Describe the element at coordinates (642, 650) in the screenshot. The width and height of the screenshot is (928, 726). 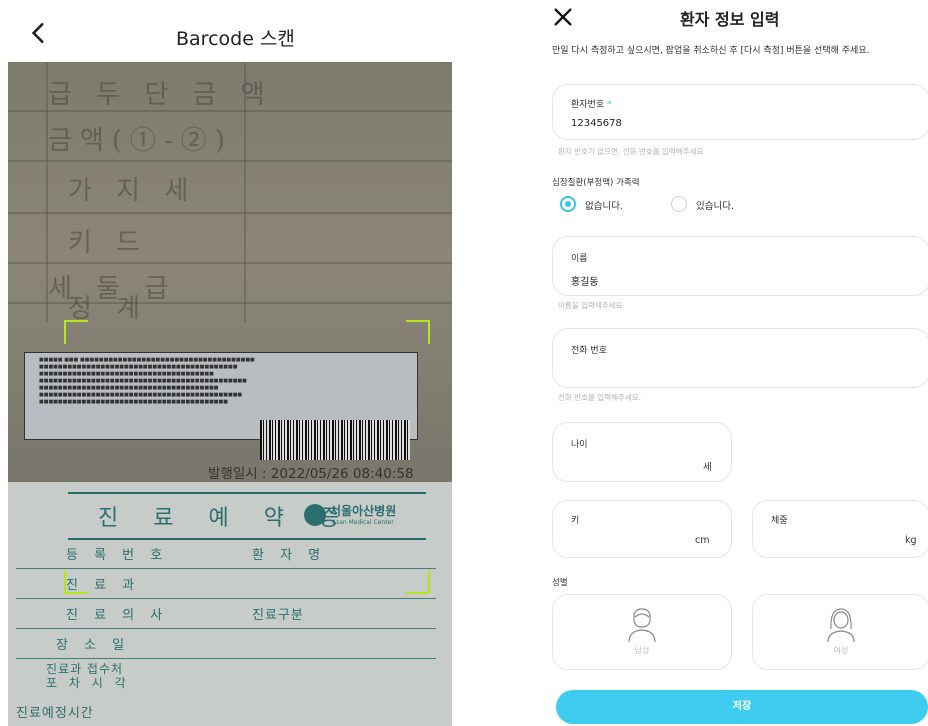
I see `gender-male-label: 남성` at that location.